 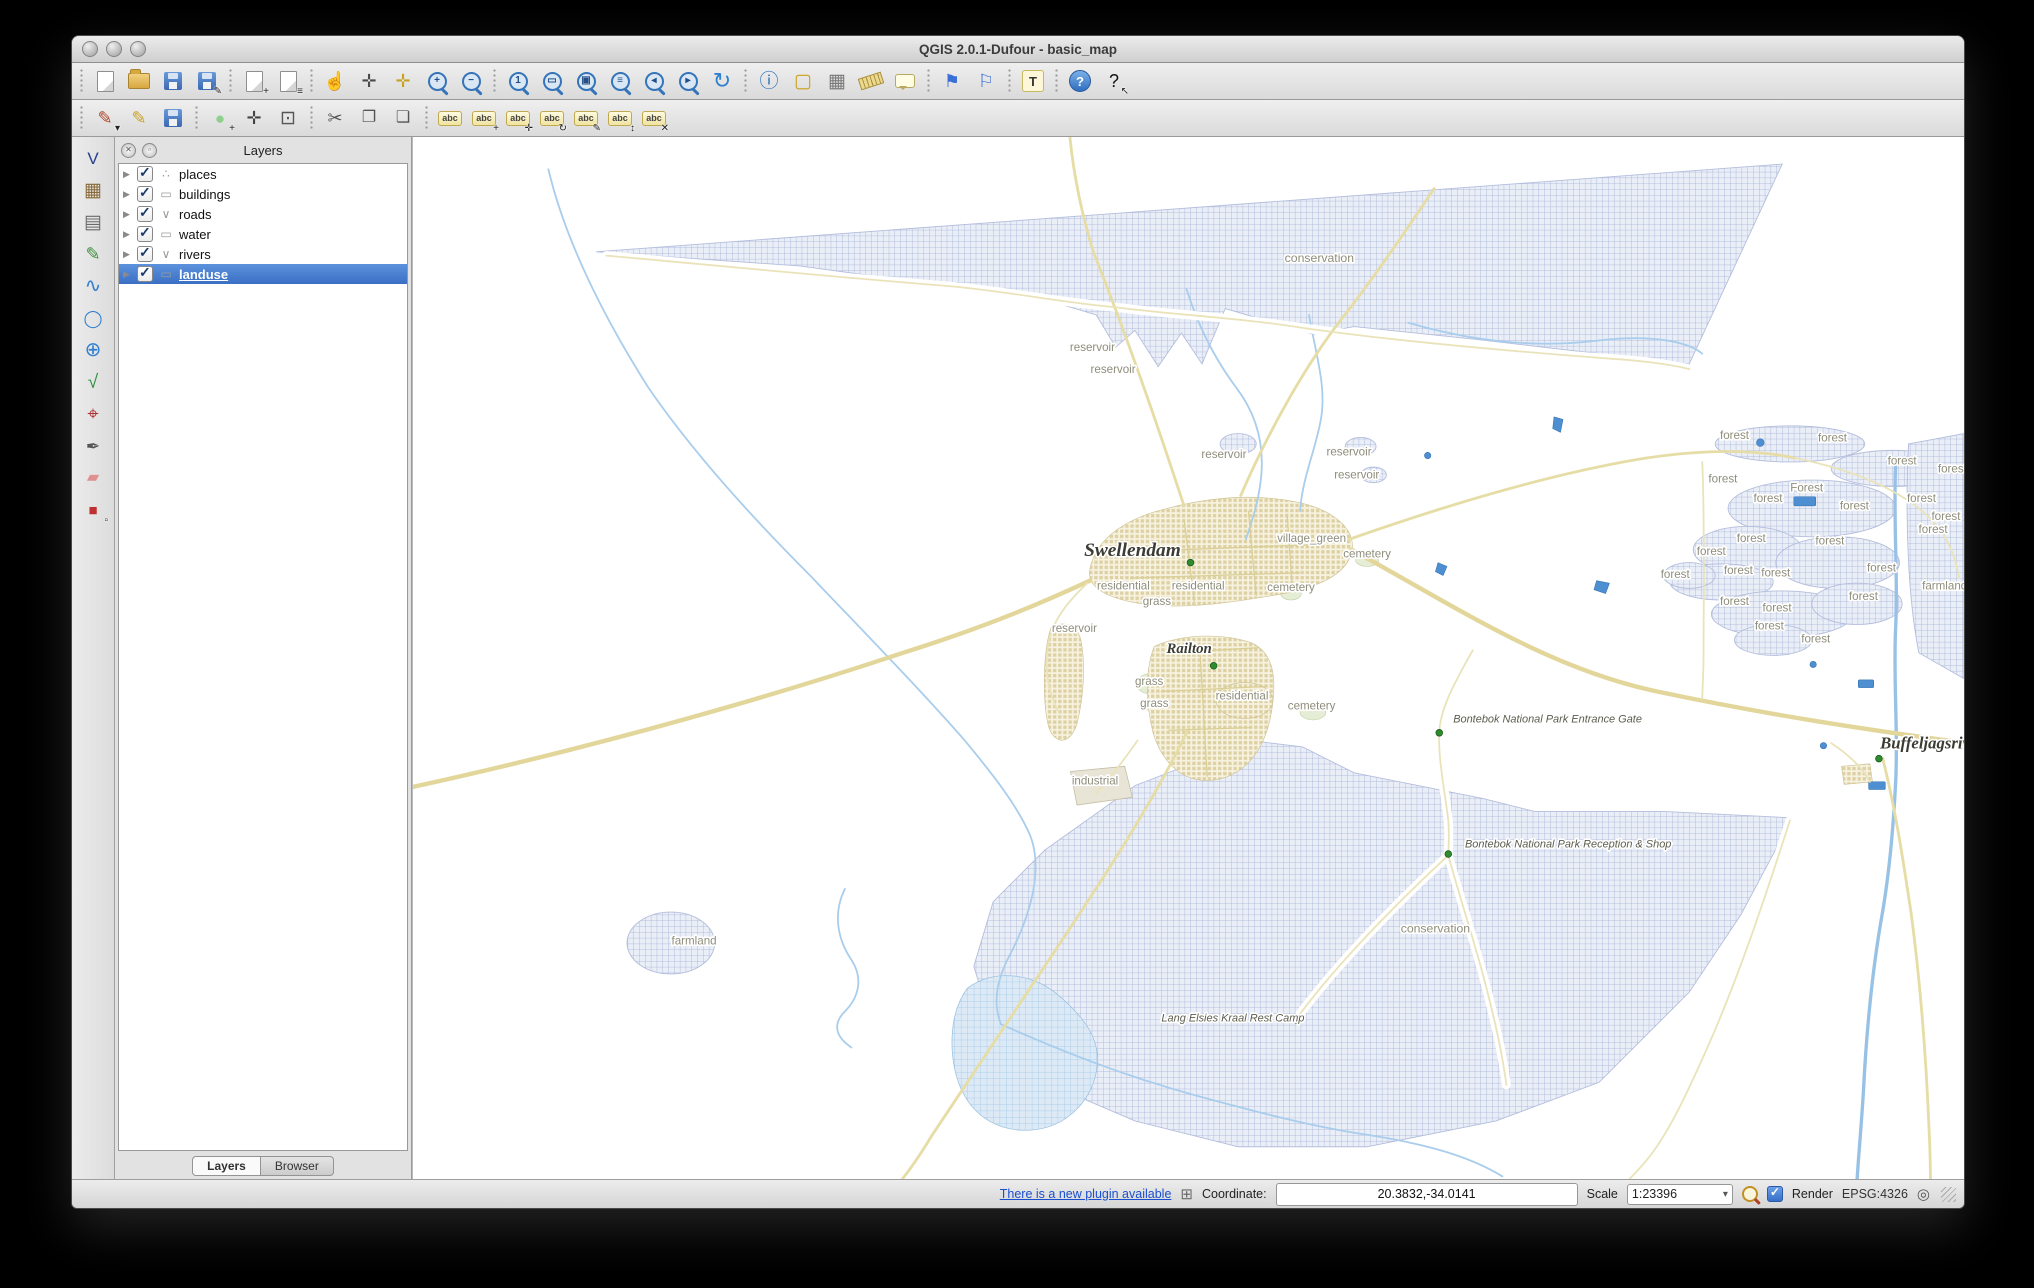 I want to click on labeling-options-icon: abc, so click(x=450, y=118).